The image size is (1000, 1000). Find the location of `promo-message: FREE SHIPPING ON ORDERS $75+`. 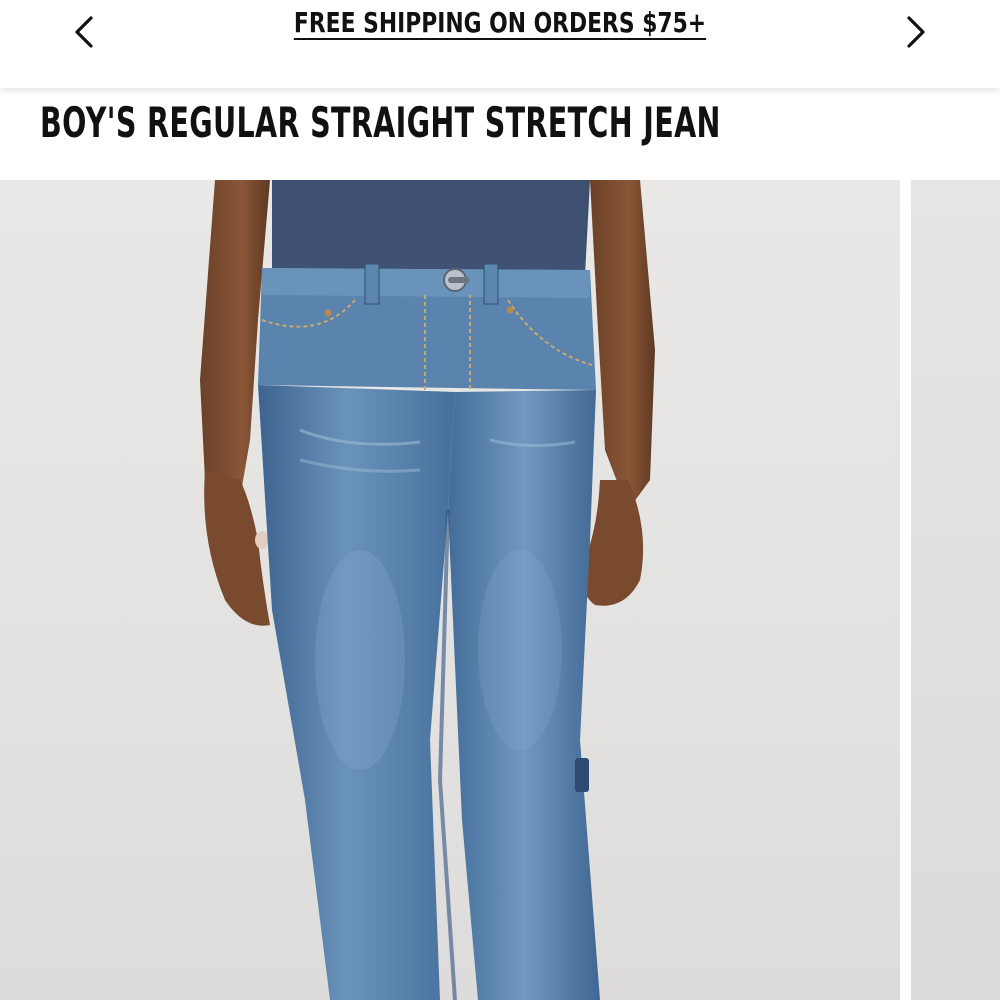

promo-message: FREE SHIPPING ON ORDERS $75+ is located at coordinates (500, 22).